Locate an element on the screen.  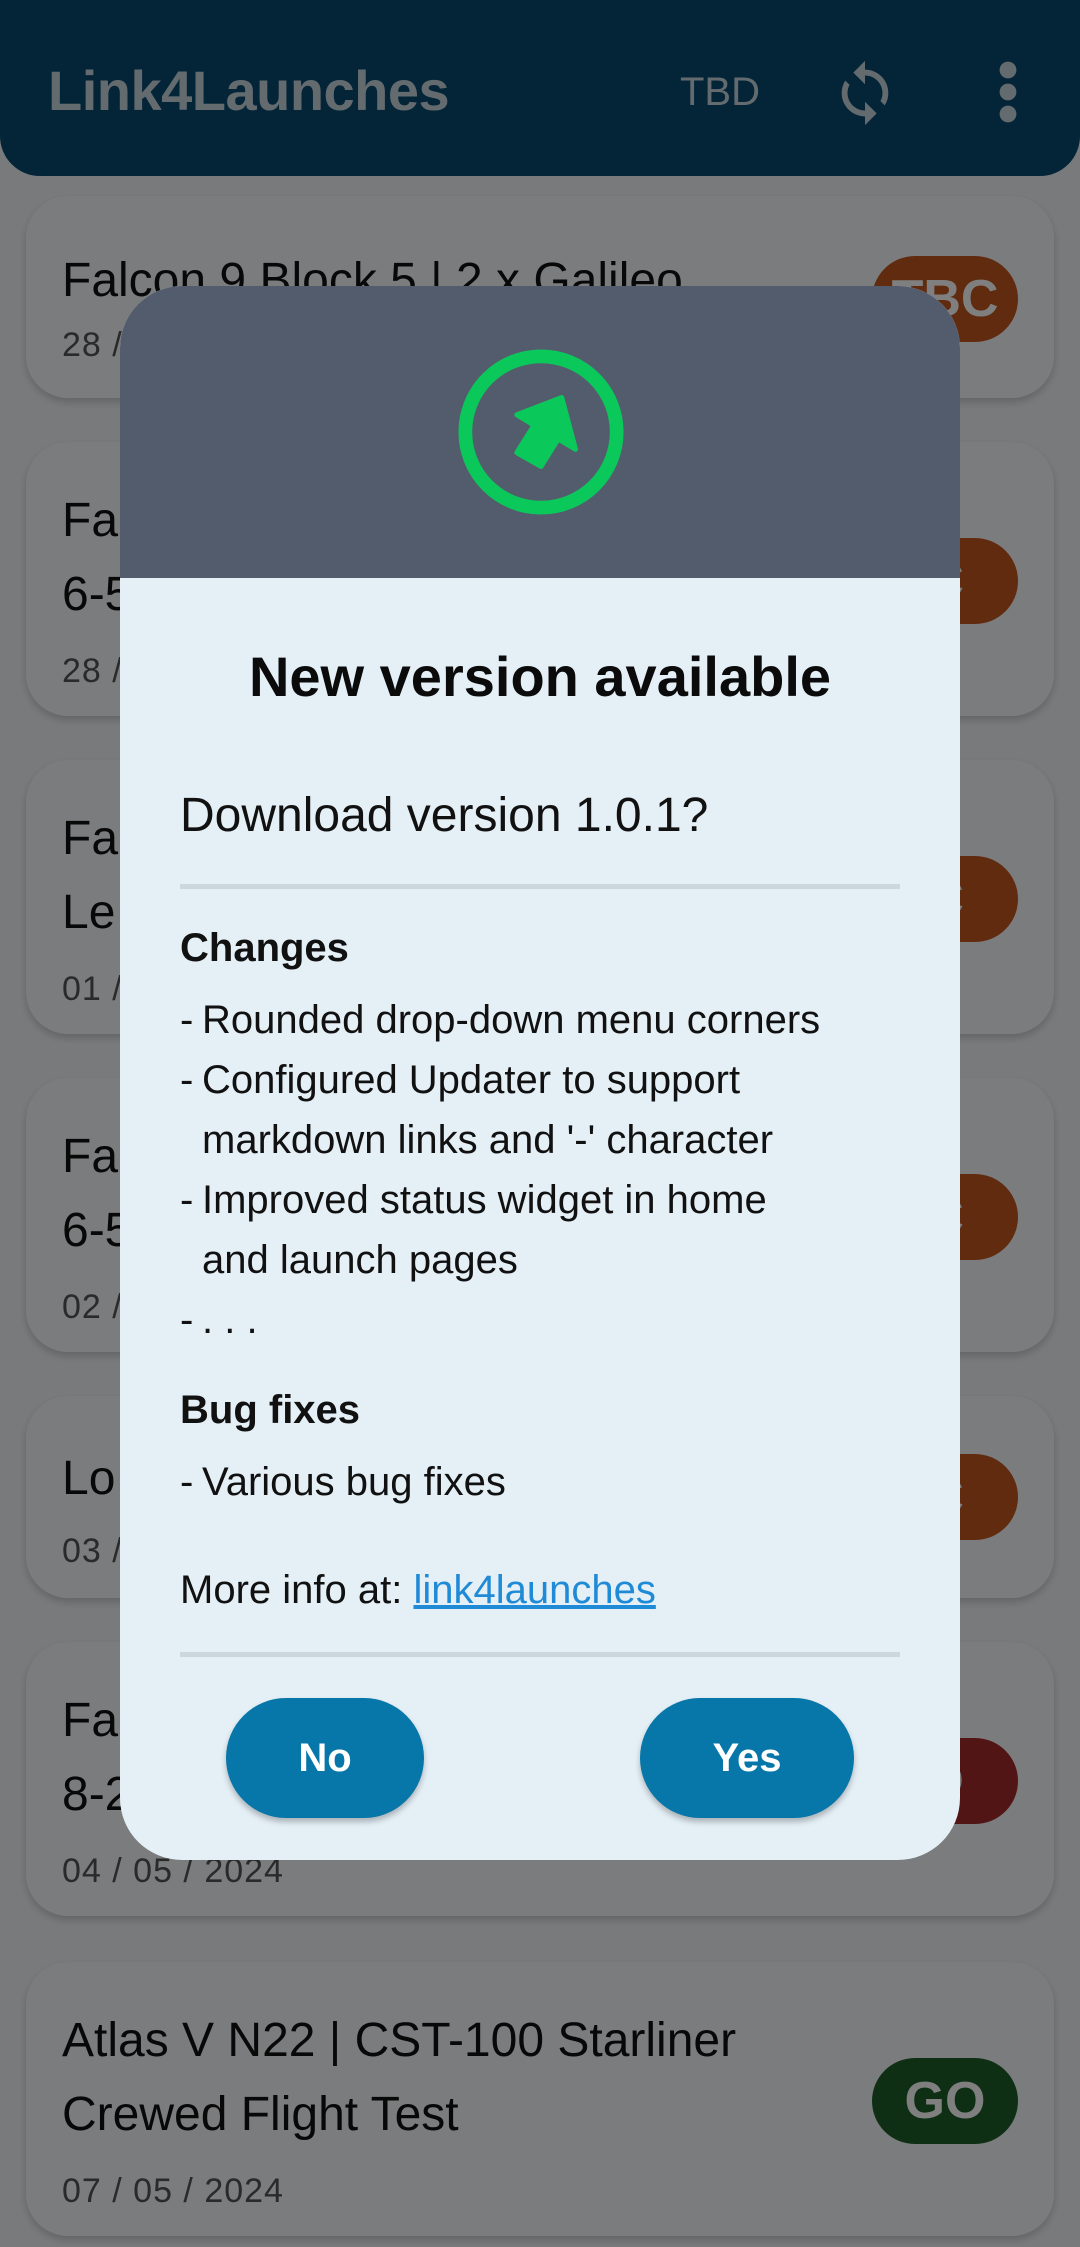
no-button: No is located at coordinates (325, 1758).